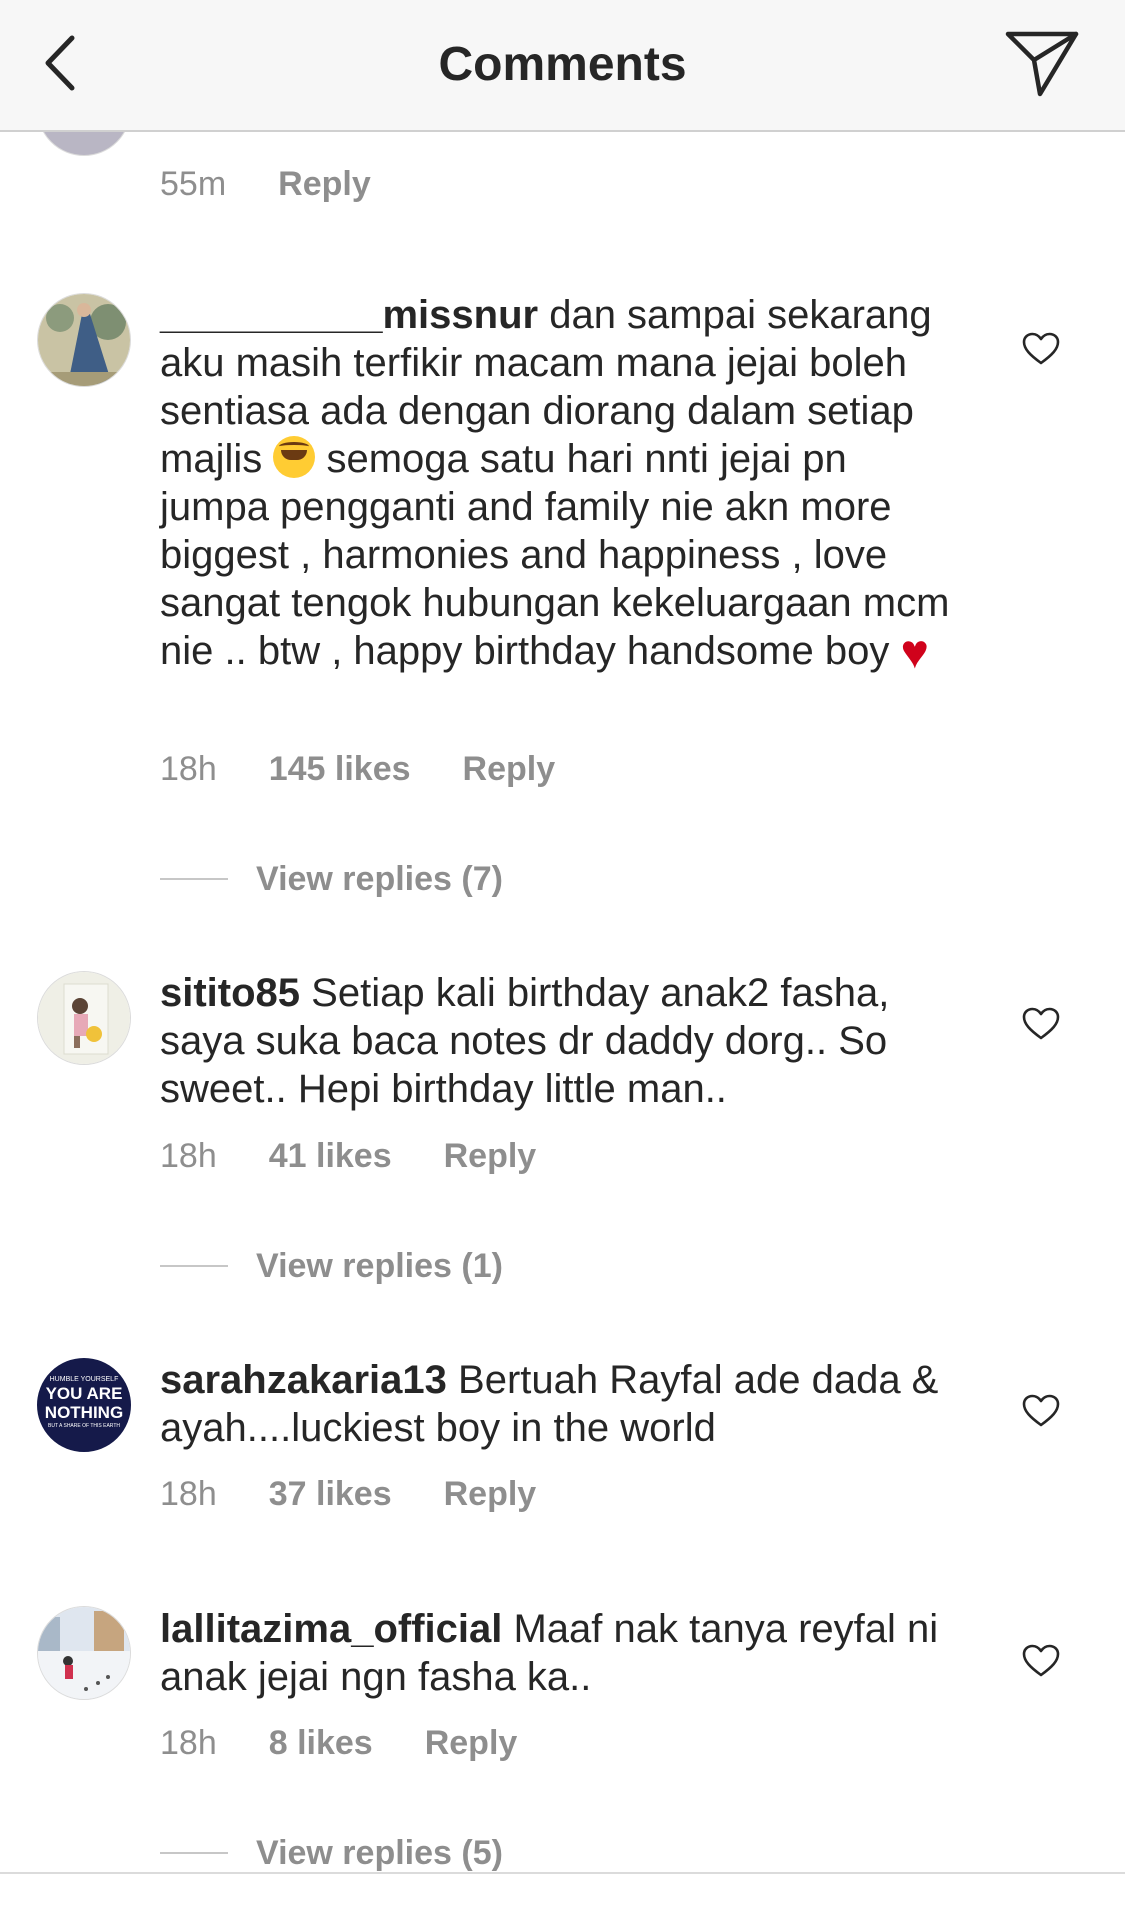  Describe the element at coordinates (562, 1873) in the screenshot. I see `bottom-divider` at that location.